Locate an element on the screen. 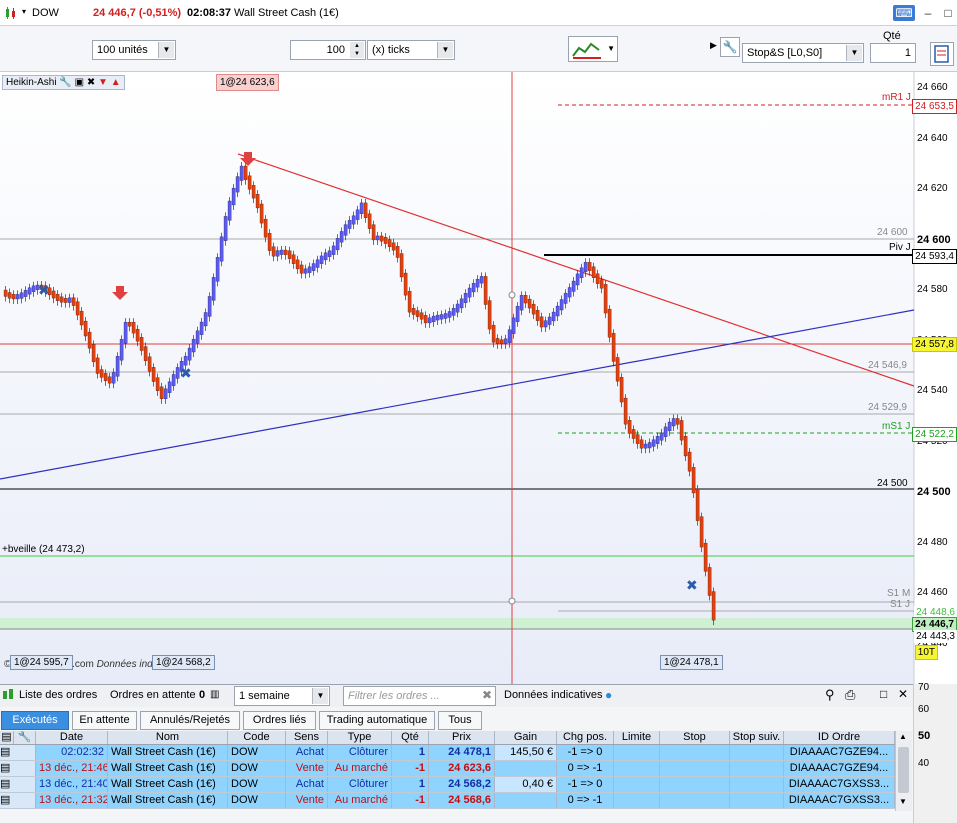 The image size is (957, 823). symbol-dropdown-icon: ▾ is located at coordinates (24, 11).